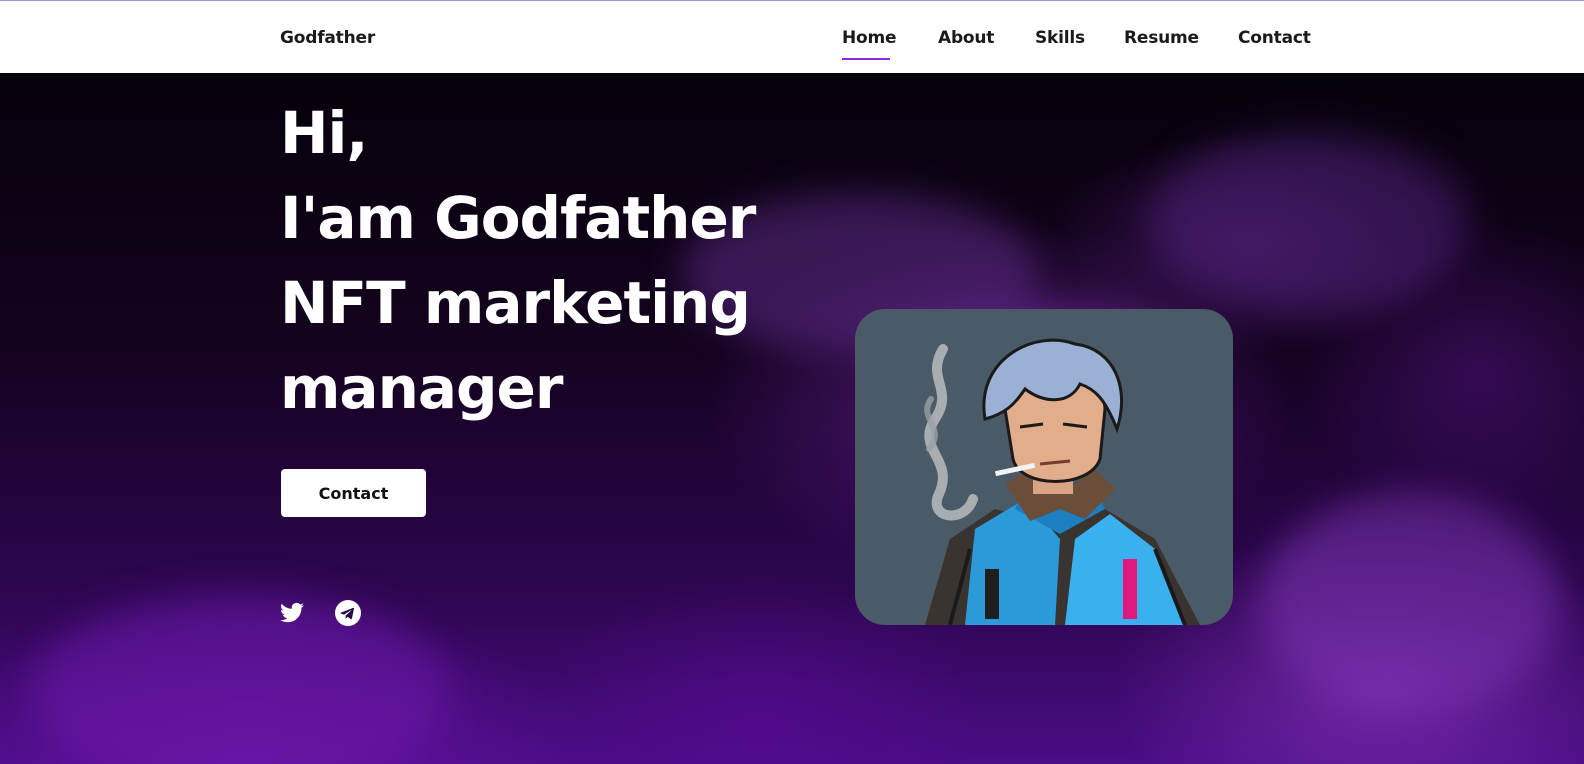 This screenshot has width=1584, height=764. I want to click on twitter-icon, so click(292, 613).